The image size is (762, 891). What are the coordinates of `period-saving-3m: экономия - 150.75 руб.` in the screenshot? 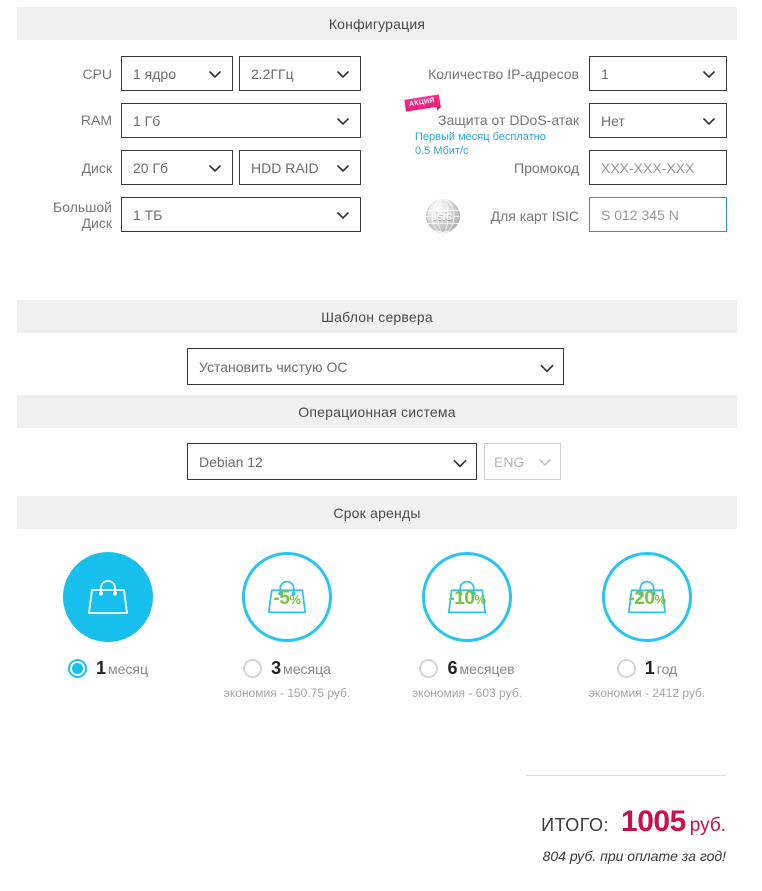 It's located at (287, 693).